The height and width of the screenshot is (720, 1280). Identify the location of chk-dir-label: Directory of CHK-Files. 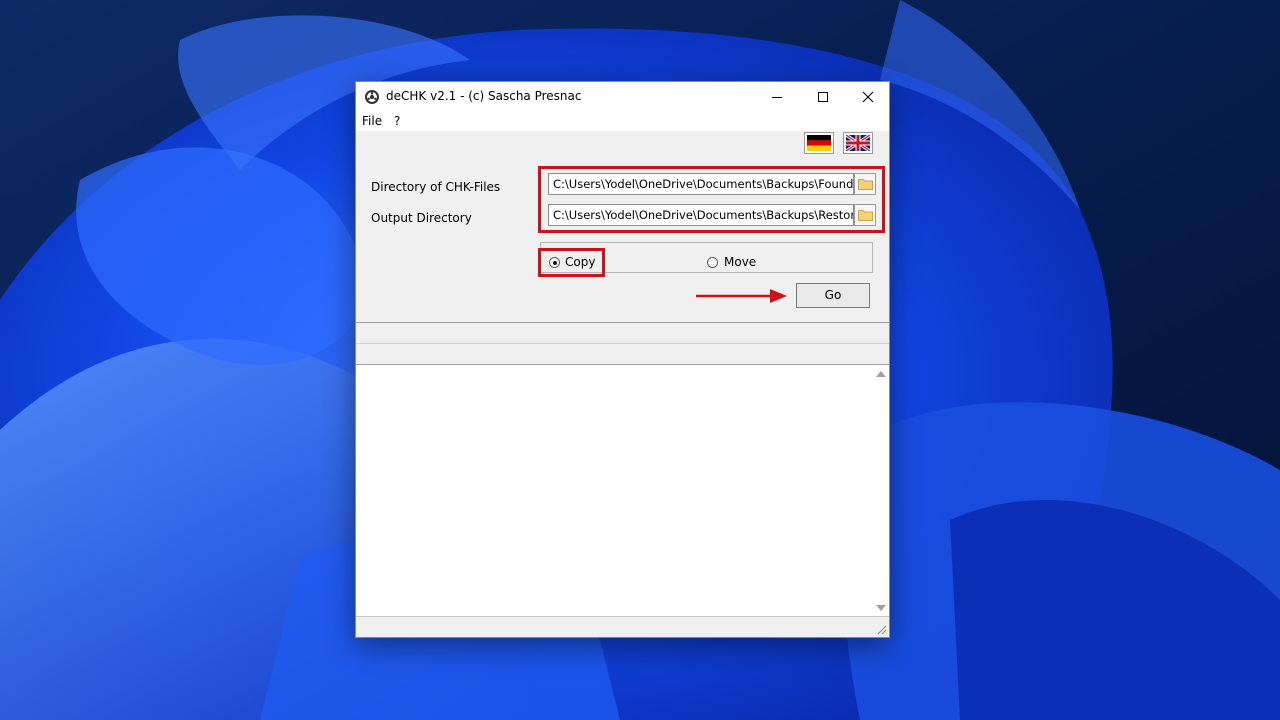
(436, 187).